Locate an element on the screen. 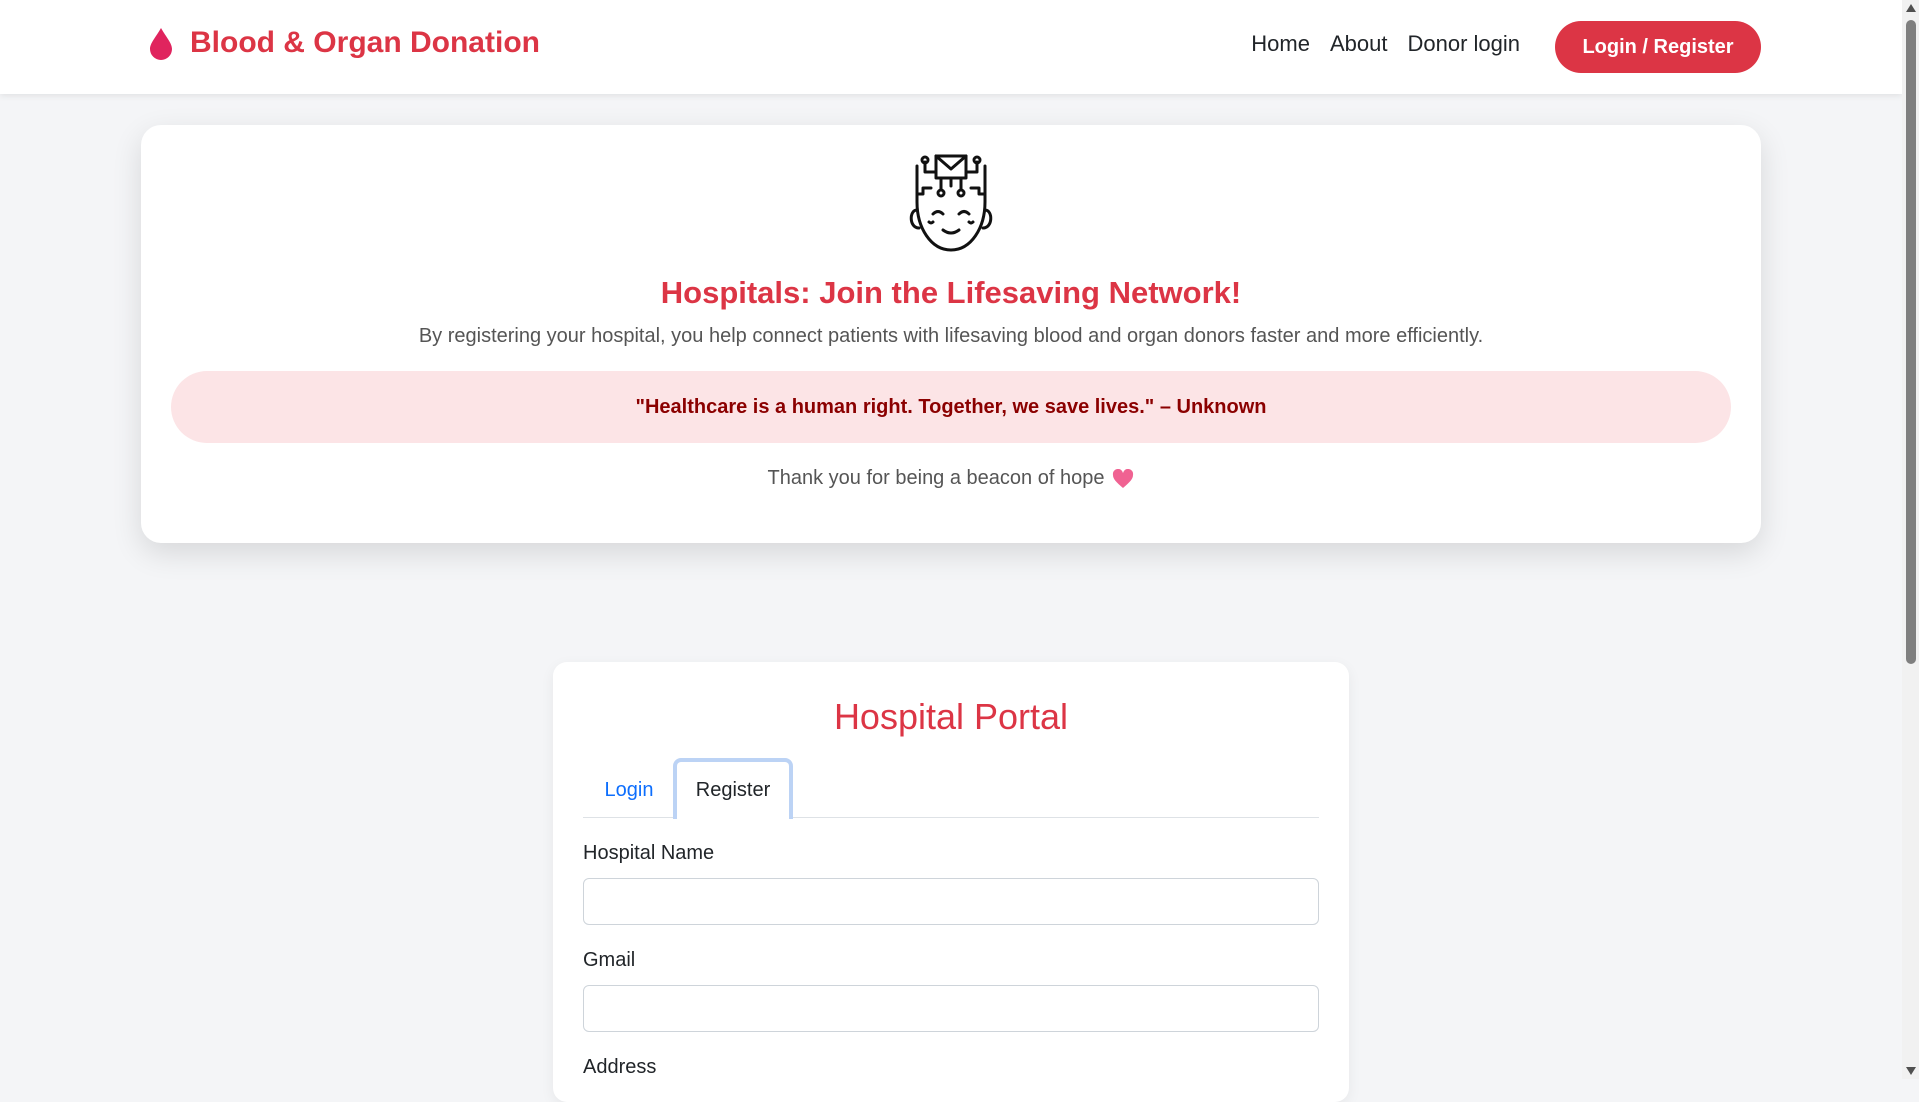 The image size is (1919, 1102). thanks-line: Thank you for being a beacon of hope is located at coordinates (951, 478).